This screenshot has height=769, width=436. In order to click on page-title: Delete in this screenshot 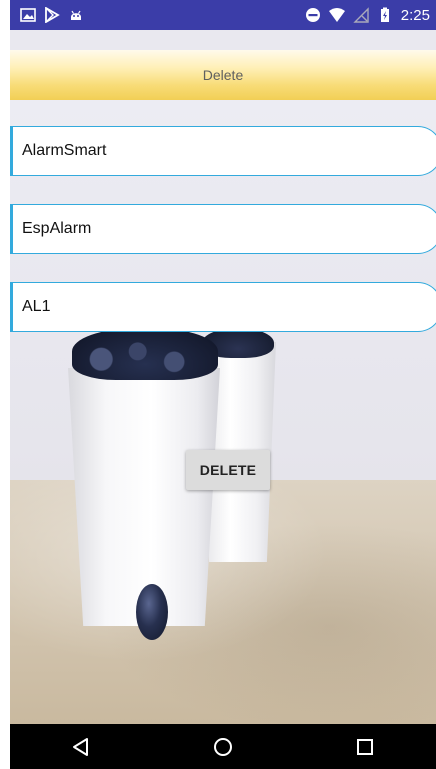, I will do `click(223, 75)`.